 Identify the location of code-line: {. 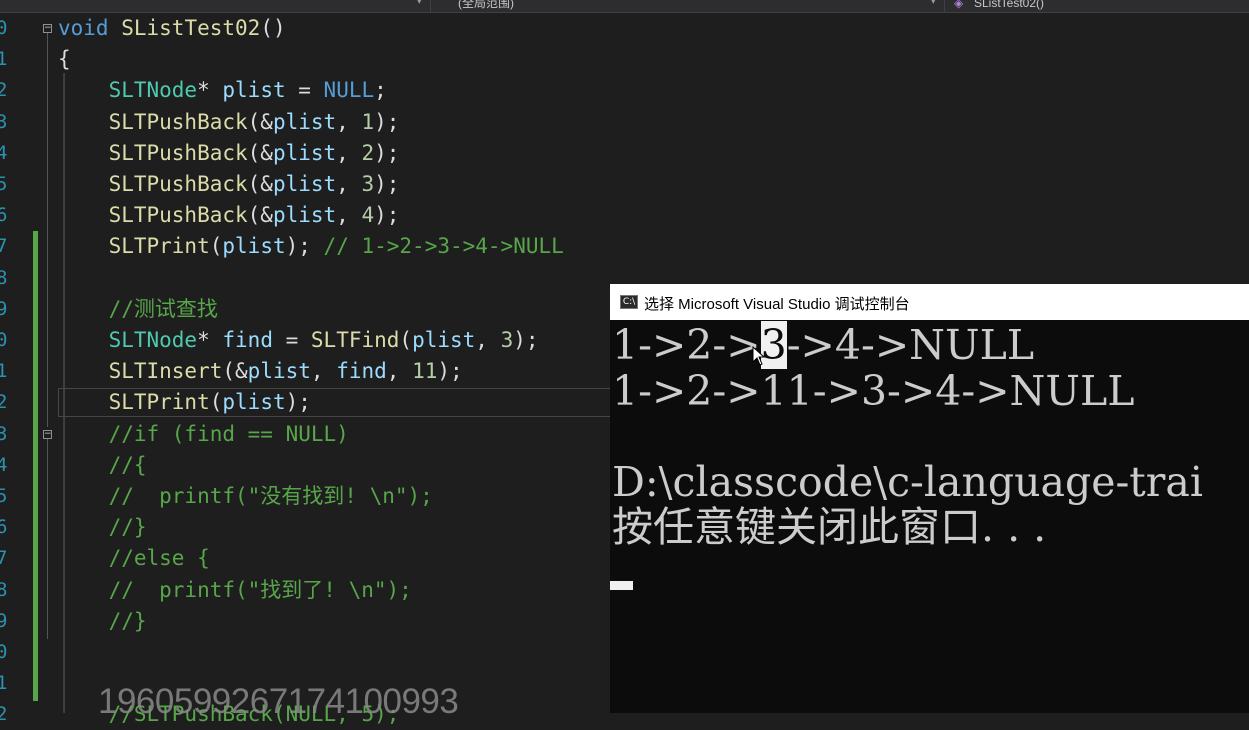
(64, 59).